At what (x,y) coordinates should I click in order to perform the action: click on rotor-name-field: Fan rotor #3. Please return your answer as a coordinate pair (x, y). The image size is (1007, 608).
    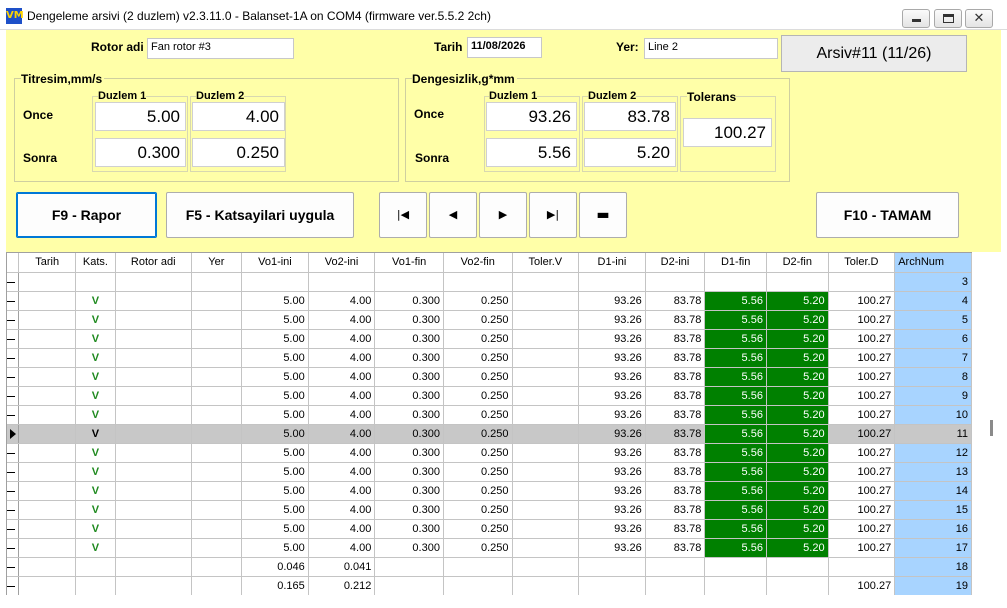
    Looking at the image, I should click on (220, 48).